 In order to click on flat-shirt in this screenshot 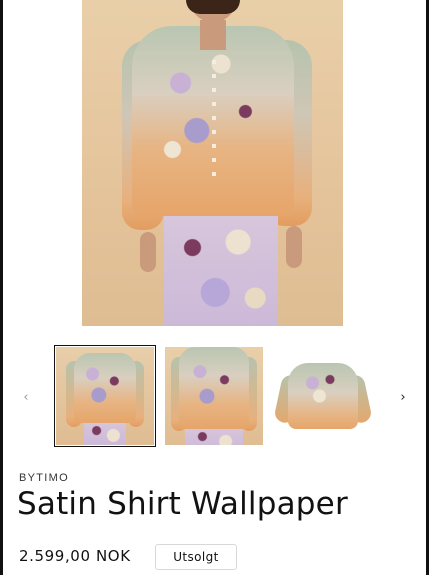, I will do `click(323, 396)`.